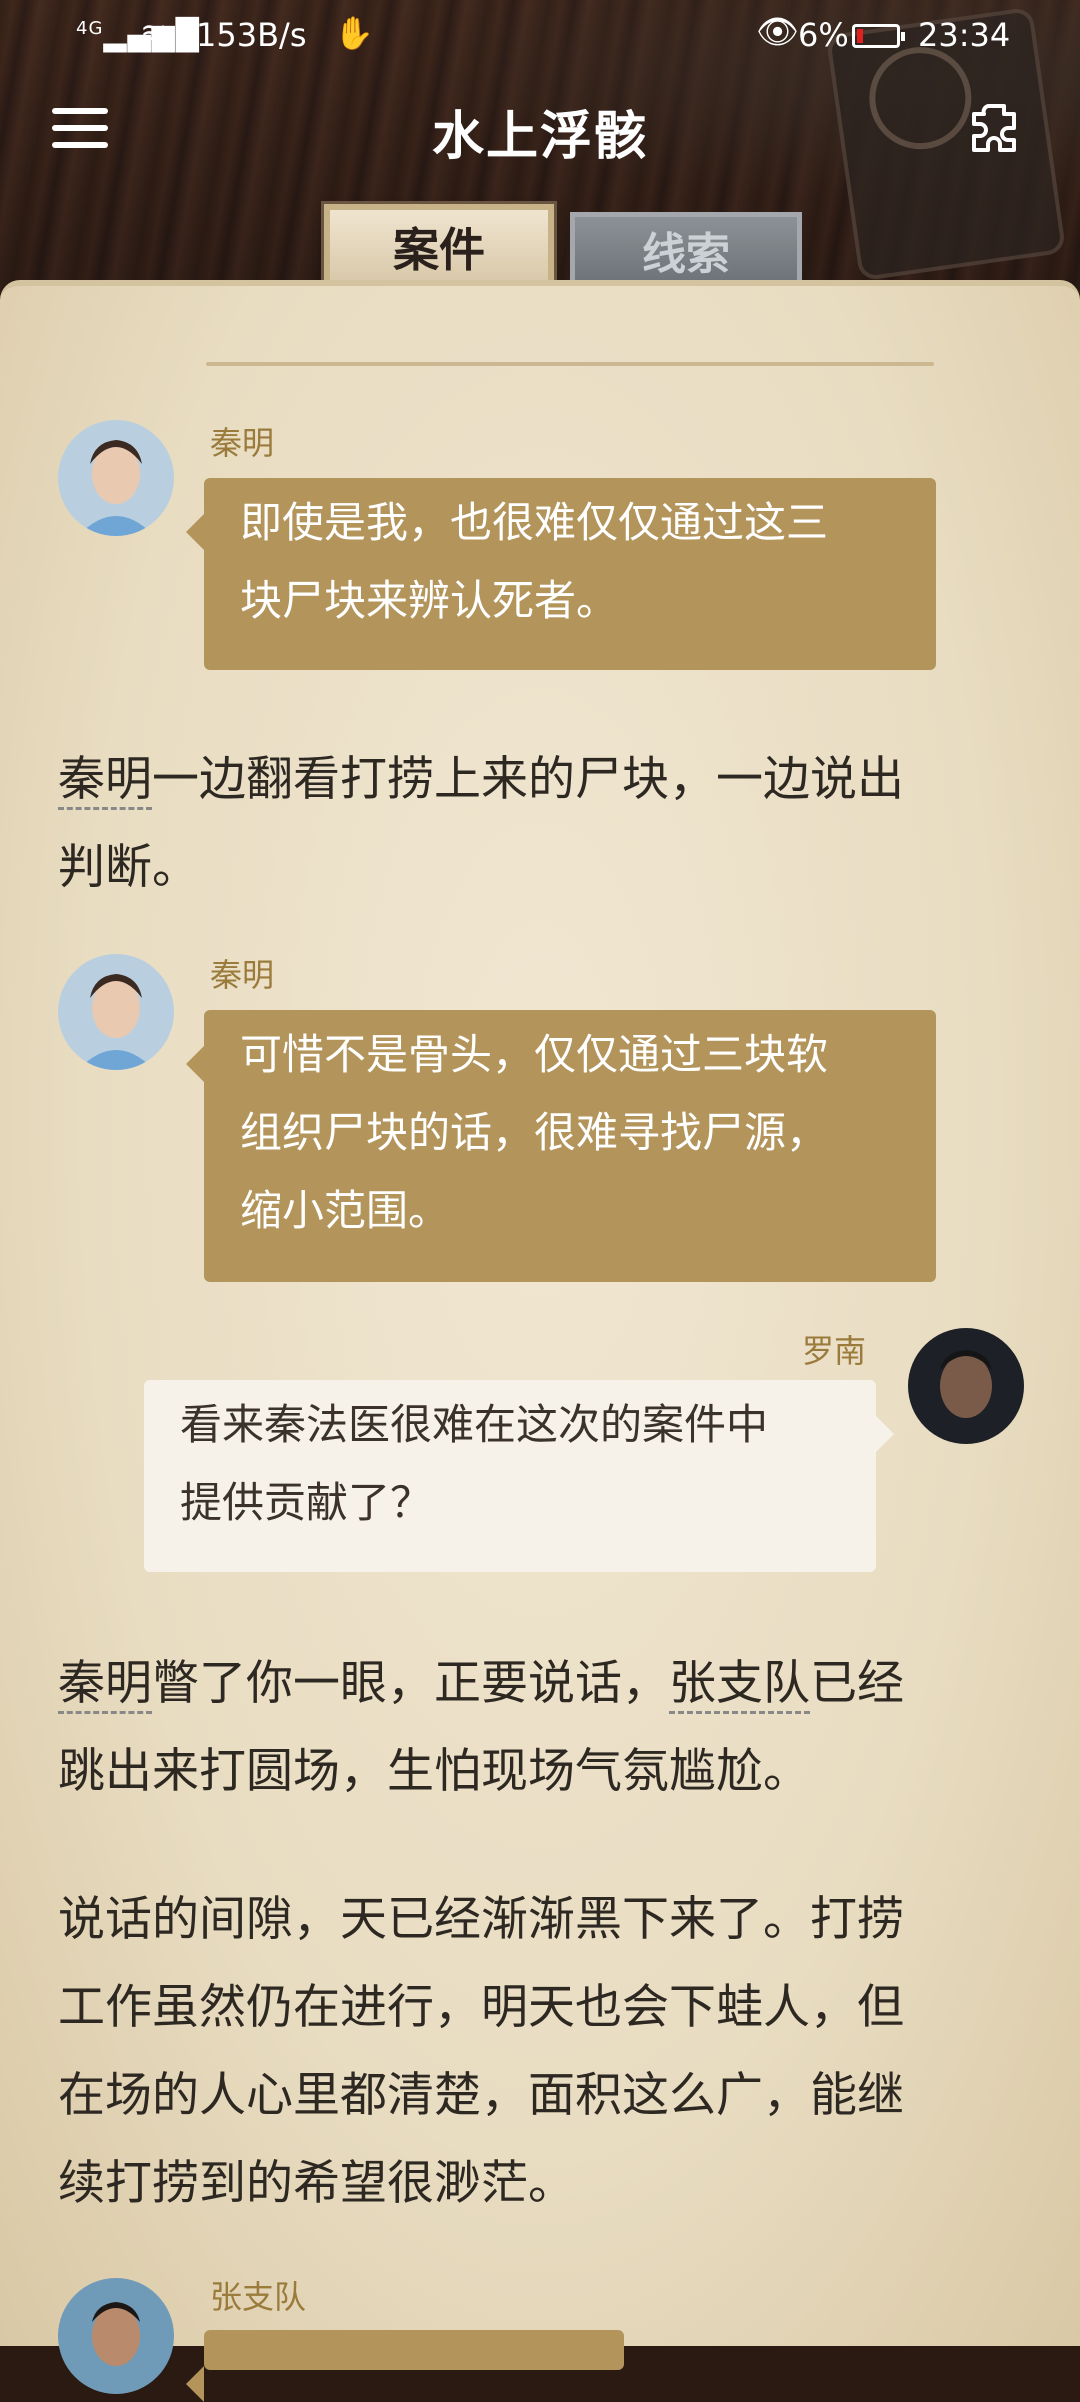 The width and height of the screenshot is (1080, 2402). Describe the element at coordinates (128, 867) in the screenshot. I see `narration-line: 判断。` at that location.